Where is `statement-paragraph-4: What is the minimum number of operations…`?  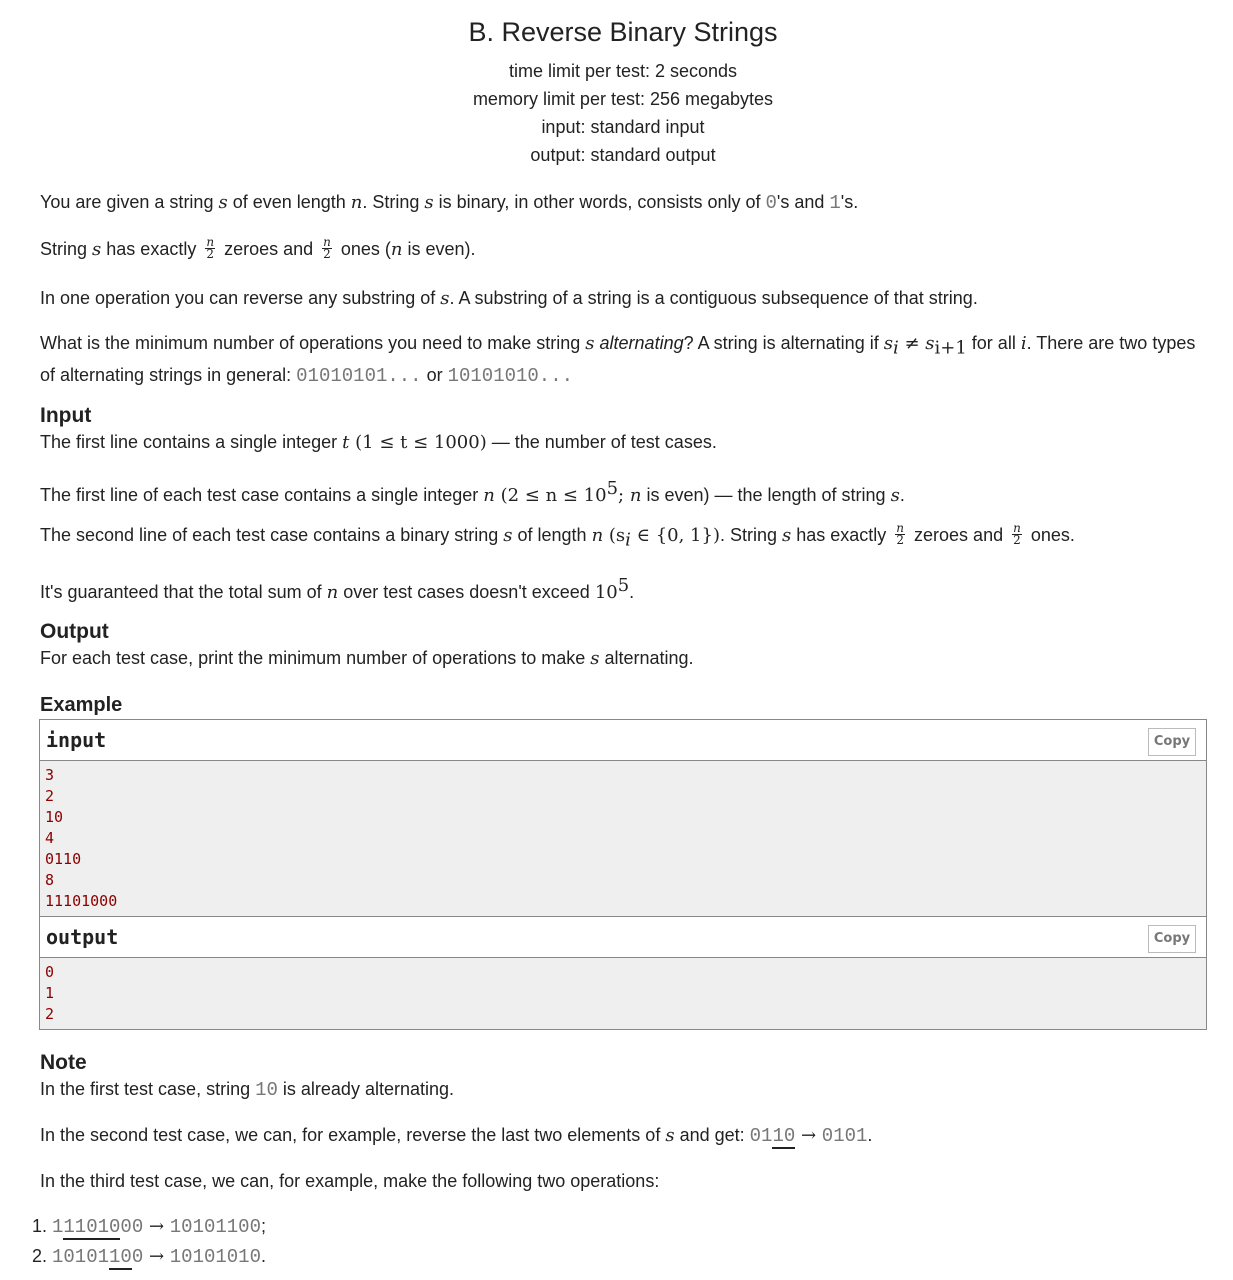 statement-paragraph-4: What is the minimum number of operations… is located at coordinates (618, 360).